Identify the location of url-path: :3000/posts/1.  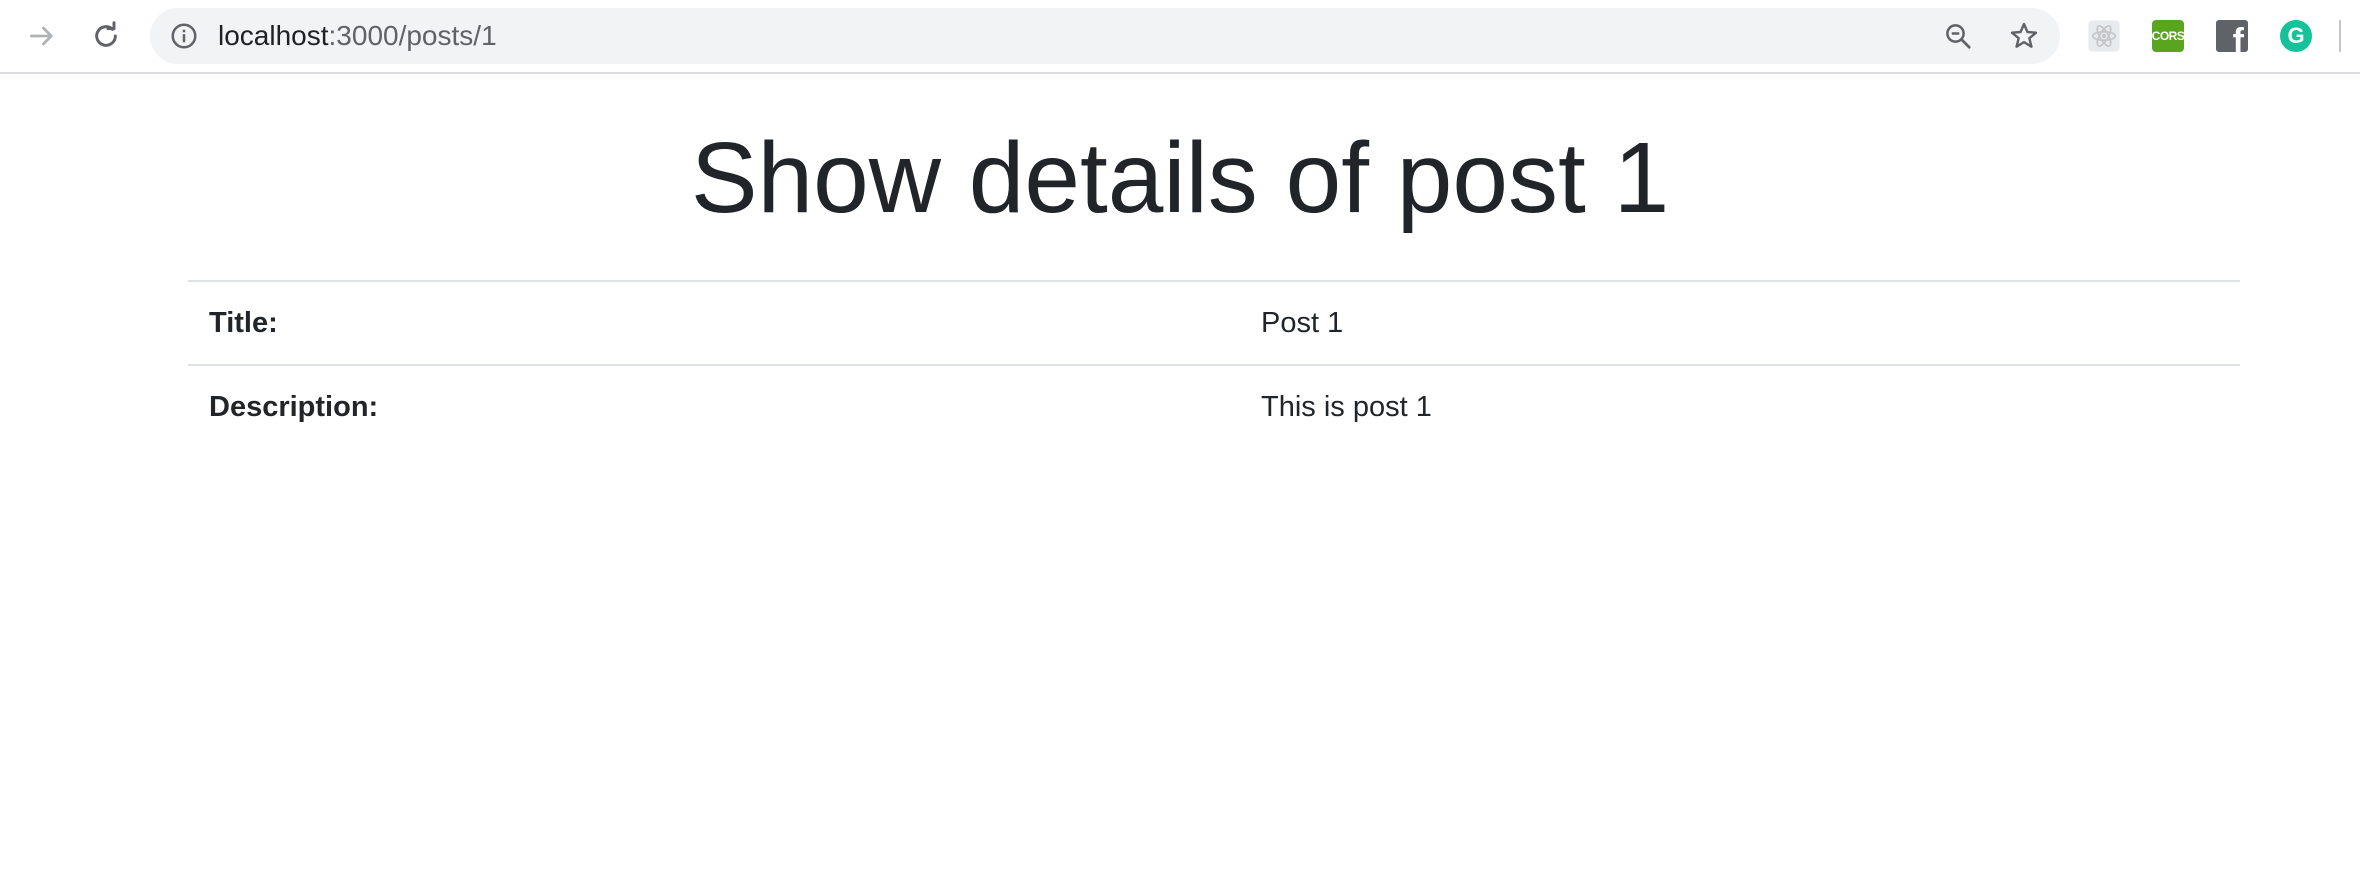
(412, 35).